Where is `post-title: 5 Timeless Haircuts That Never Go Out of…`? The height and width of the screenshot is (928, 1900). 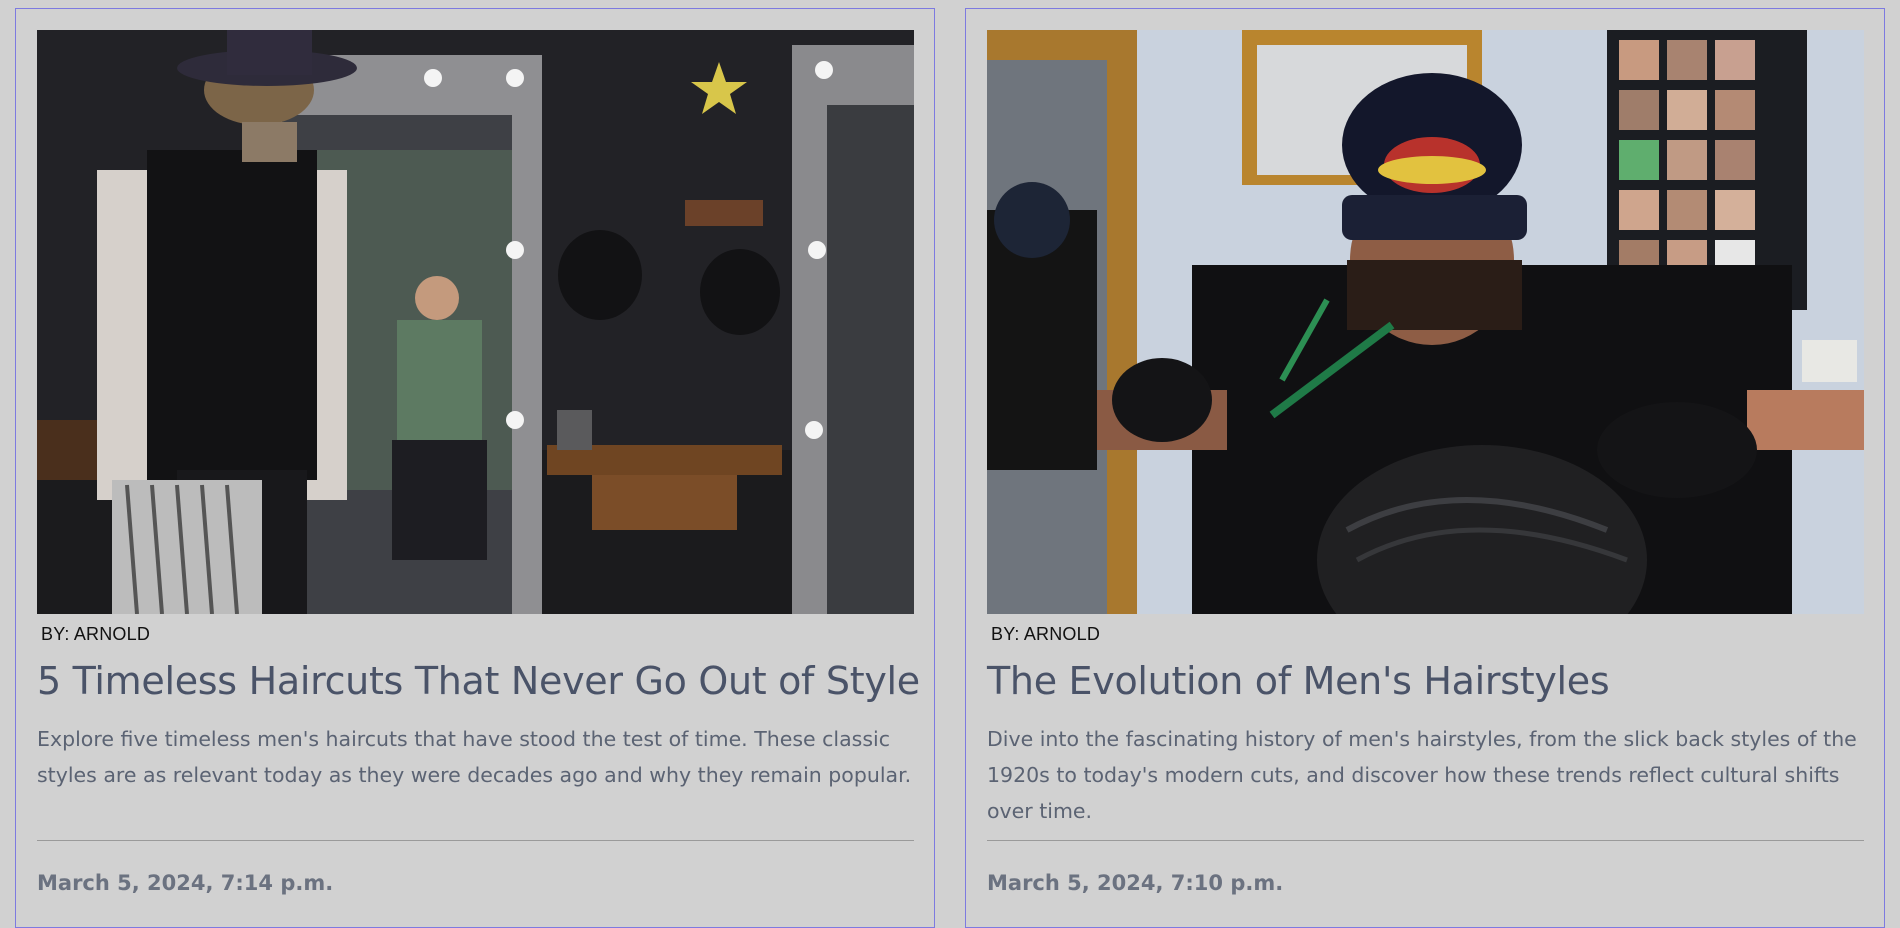 post-title: 5 Timeless Haircuts That Never Go Out of… is located at coordinates (478, 681).